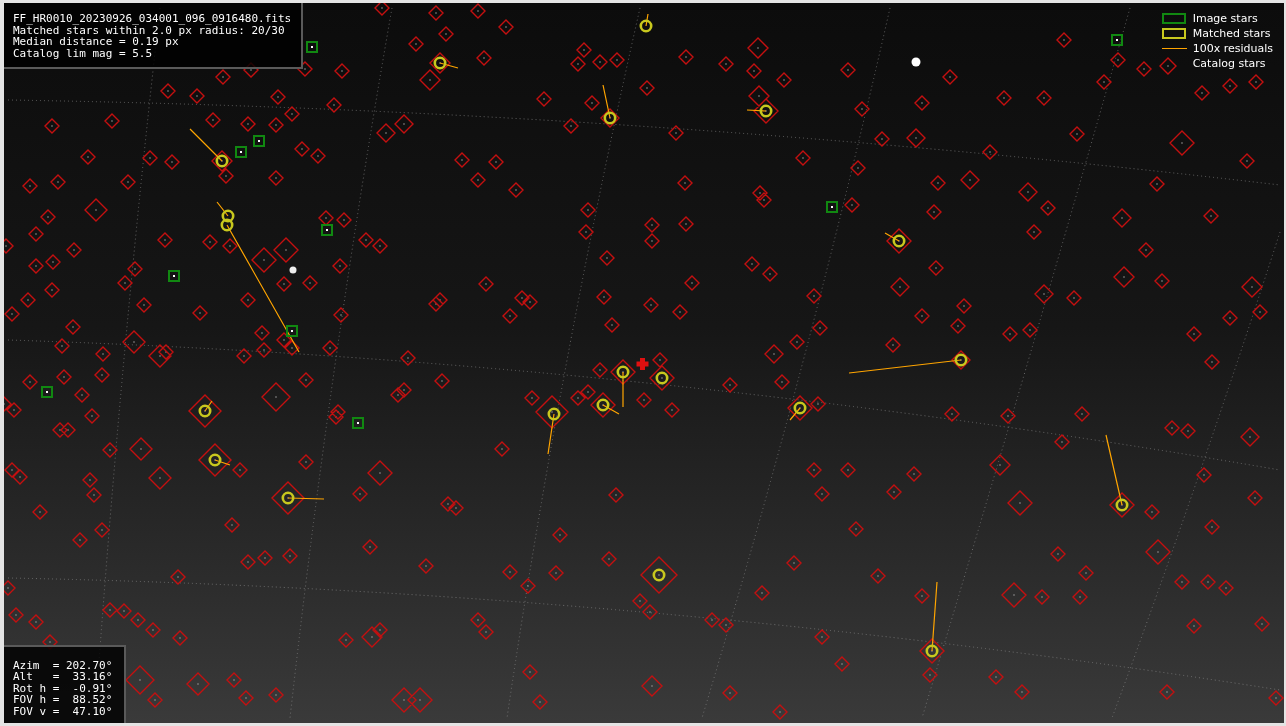 The image size is (1286, 726). Describe the element at coordinates (1231, 33) in the screenshot. I see `legend-label: Matched stars` at that location.